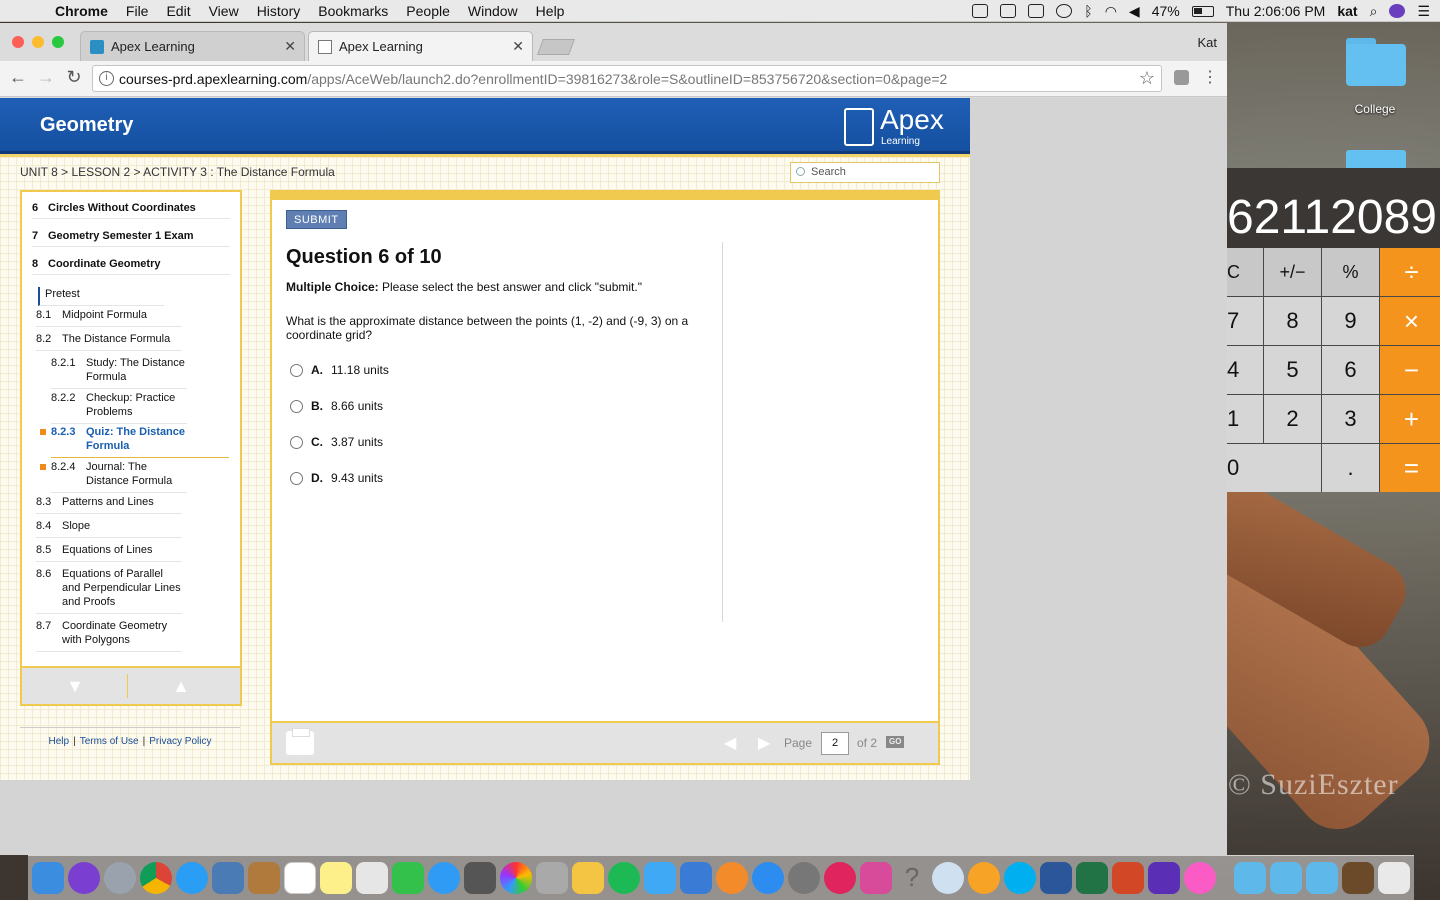  Describe the element at coordinates (1322, 878) in the screenshot. I see `documents-folder-icon` at that location.